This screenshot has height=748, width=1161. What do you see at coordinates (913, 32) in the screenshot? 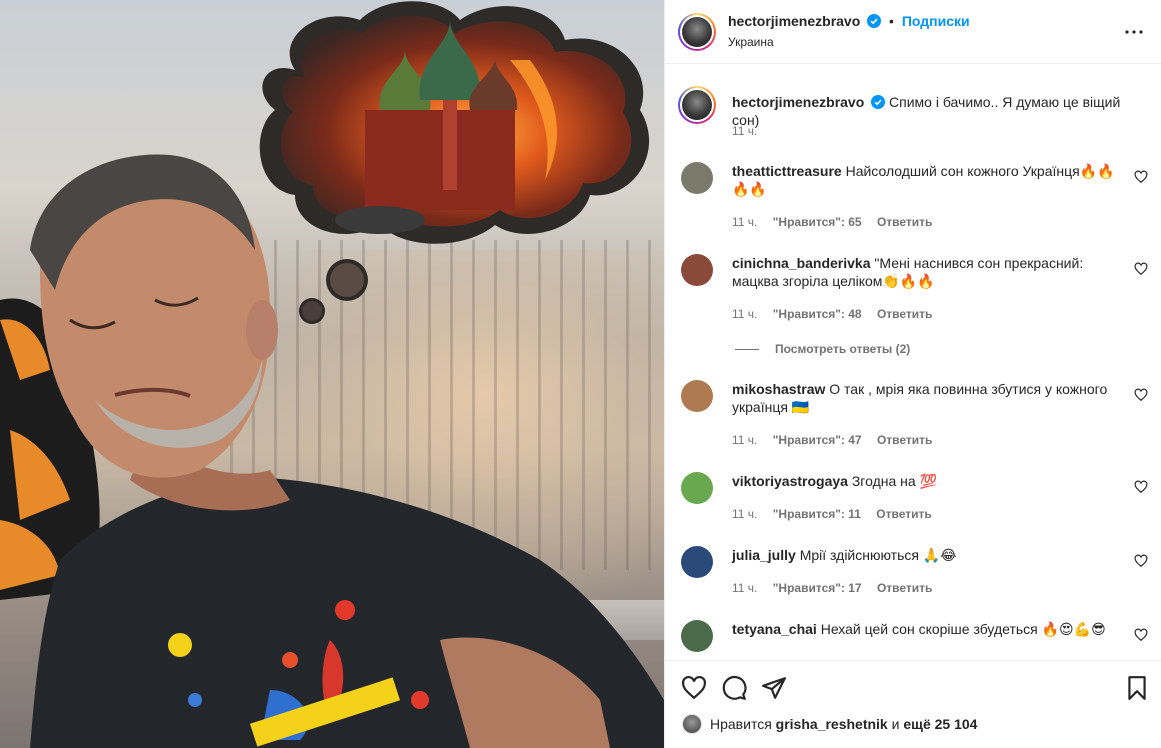
I see `post-header: hectorjimenezbravo • Подписки Украина` at bounding box center [913, 32].